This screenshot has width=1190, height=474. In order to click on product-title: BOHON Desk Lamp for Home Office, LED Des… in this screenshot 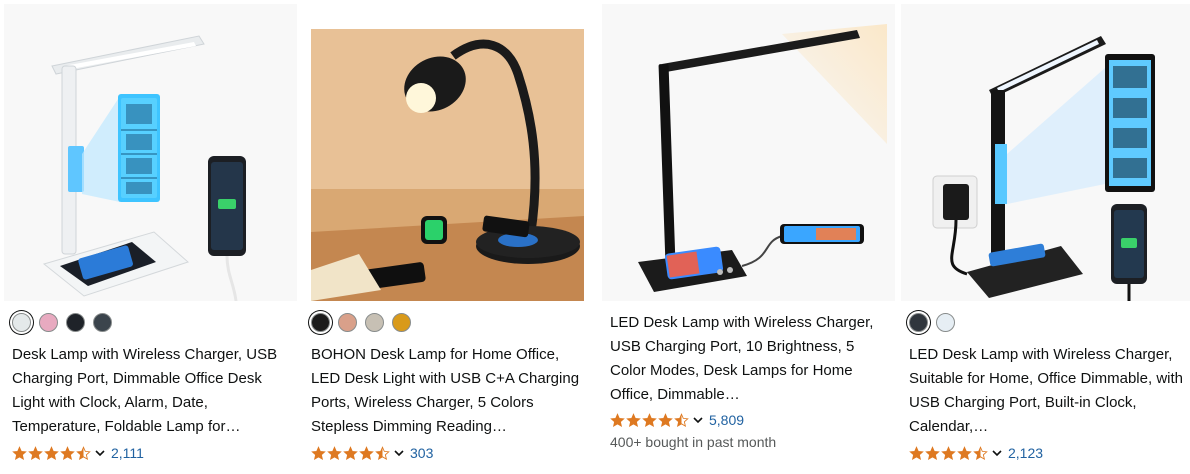, I will do `click(449, 391)`.